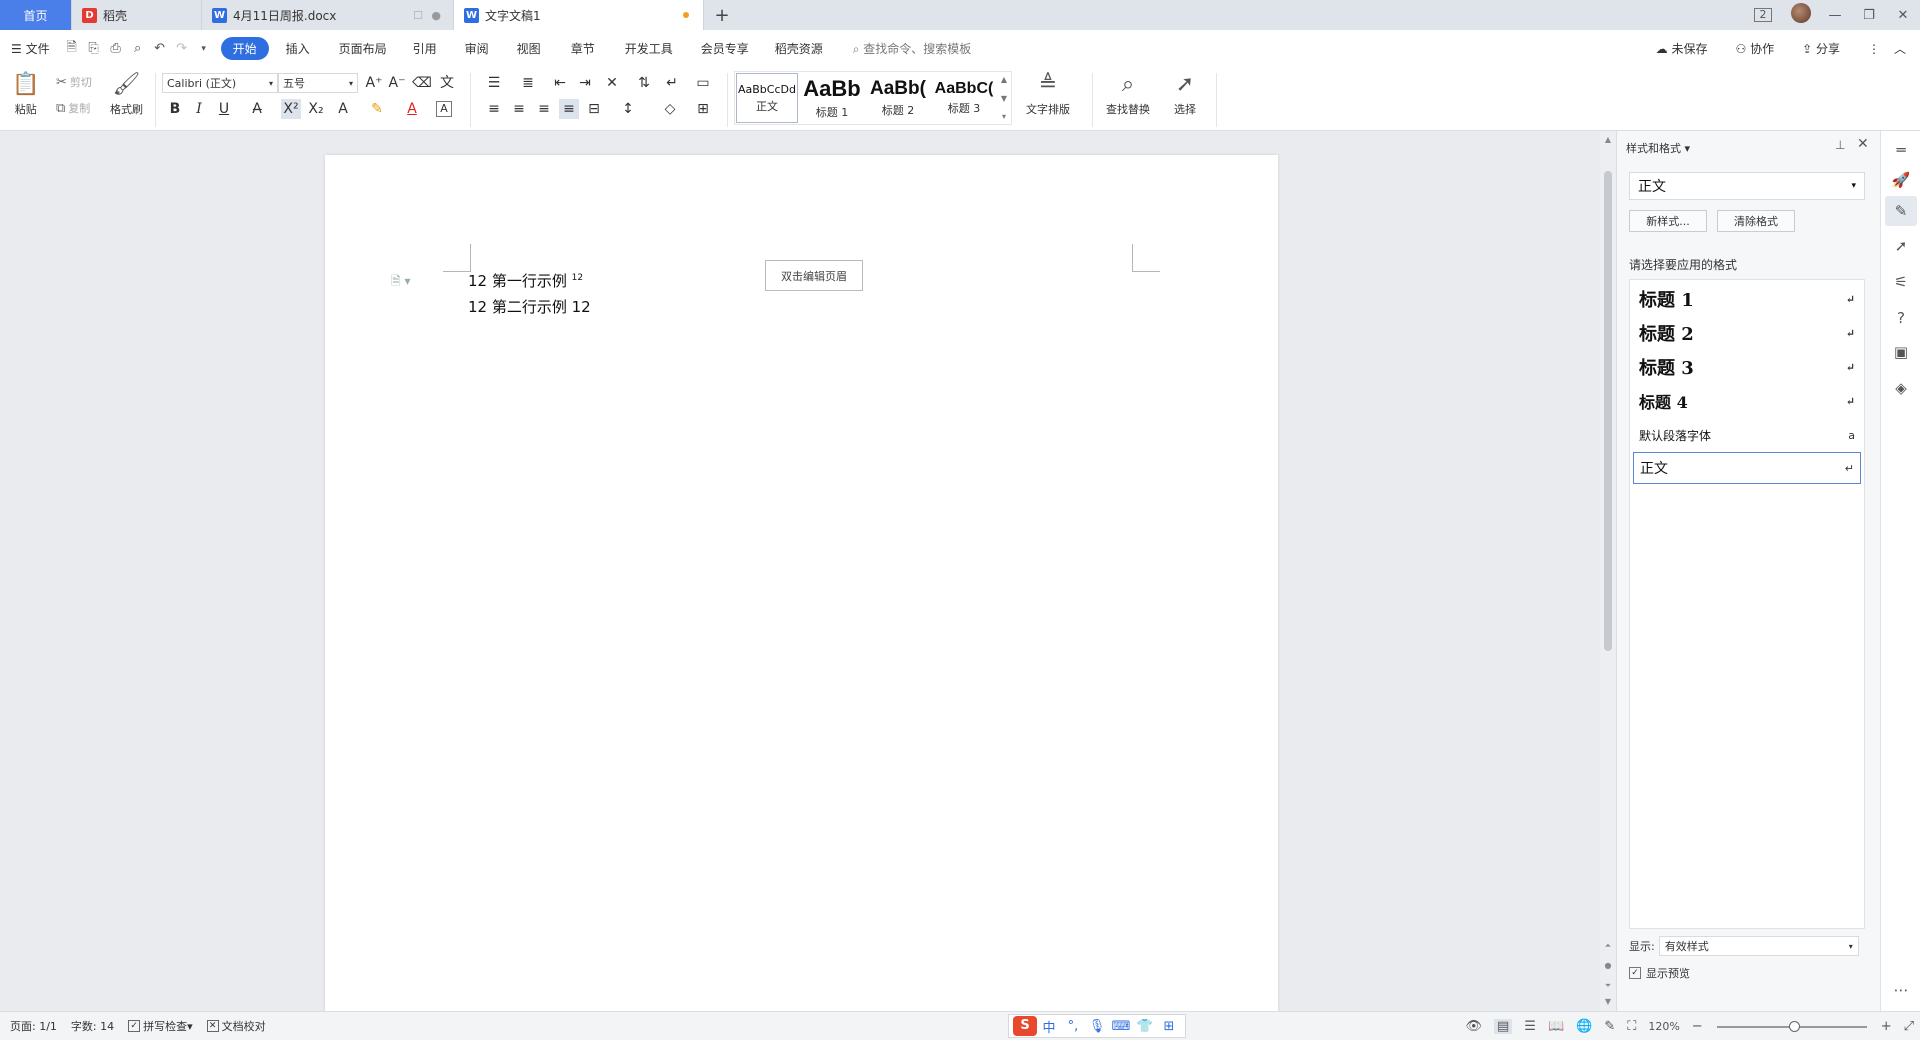 The height and width of the screenshot is (1040, 1920). What do you see at coordinates (814, 275) in the screenshot?
I see `edit-header-hint: 双击编辑页眉` at bounding box center [814, 275].